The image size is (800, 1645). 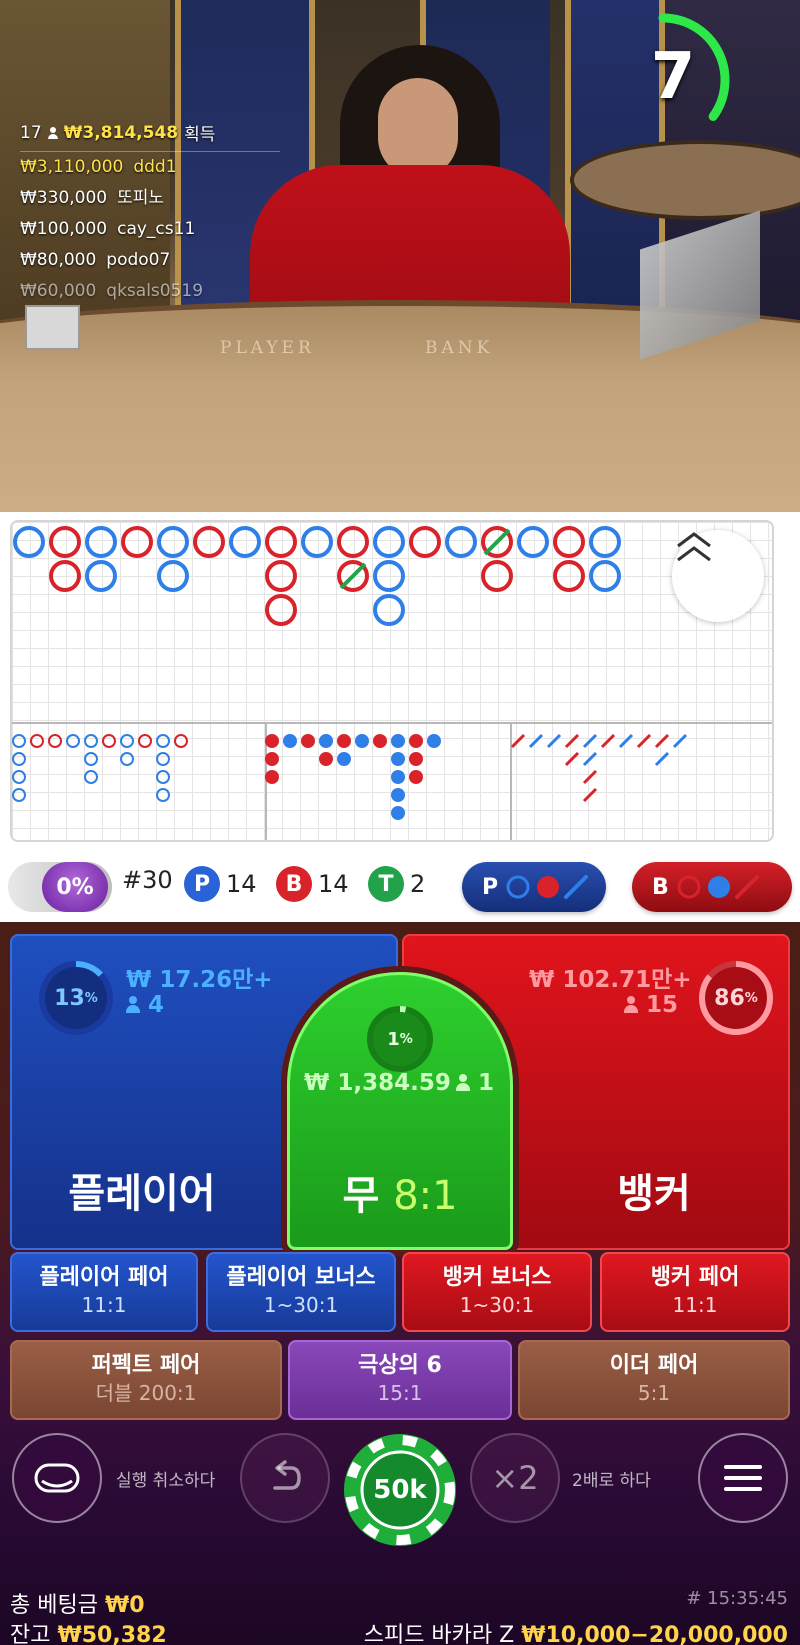 What do you see at coordinates (69, 998) in the screenshot?
I see `player-percent: 13` at bounding box center [69, 998].